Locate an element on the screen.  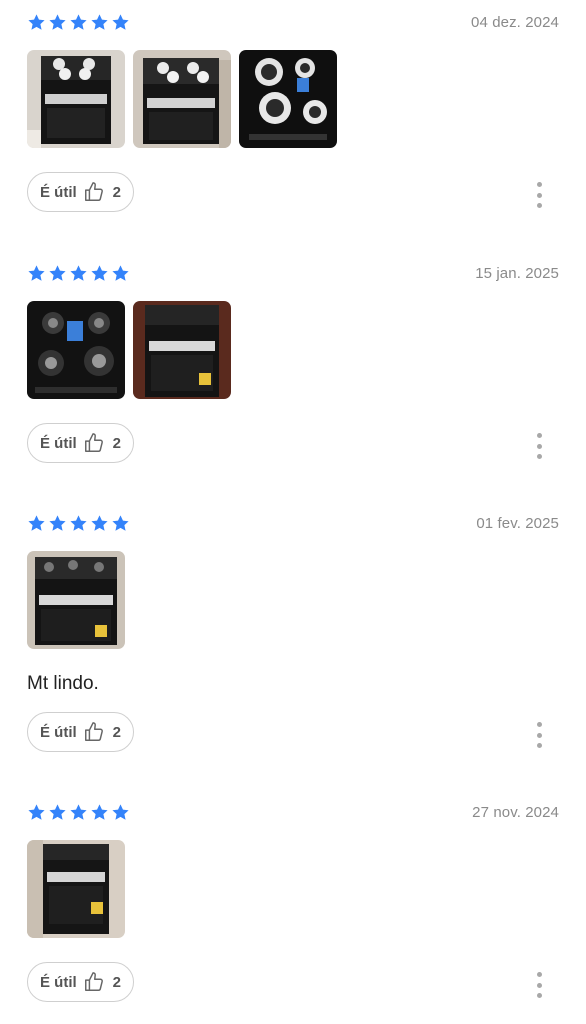
review-date: 04 dez. 2024 is located at coordinates (515, 22).